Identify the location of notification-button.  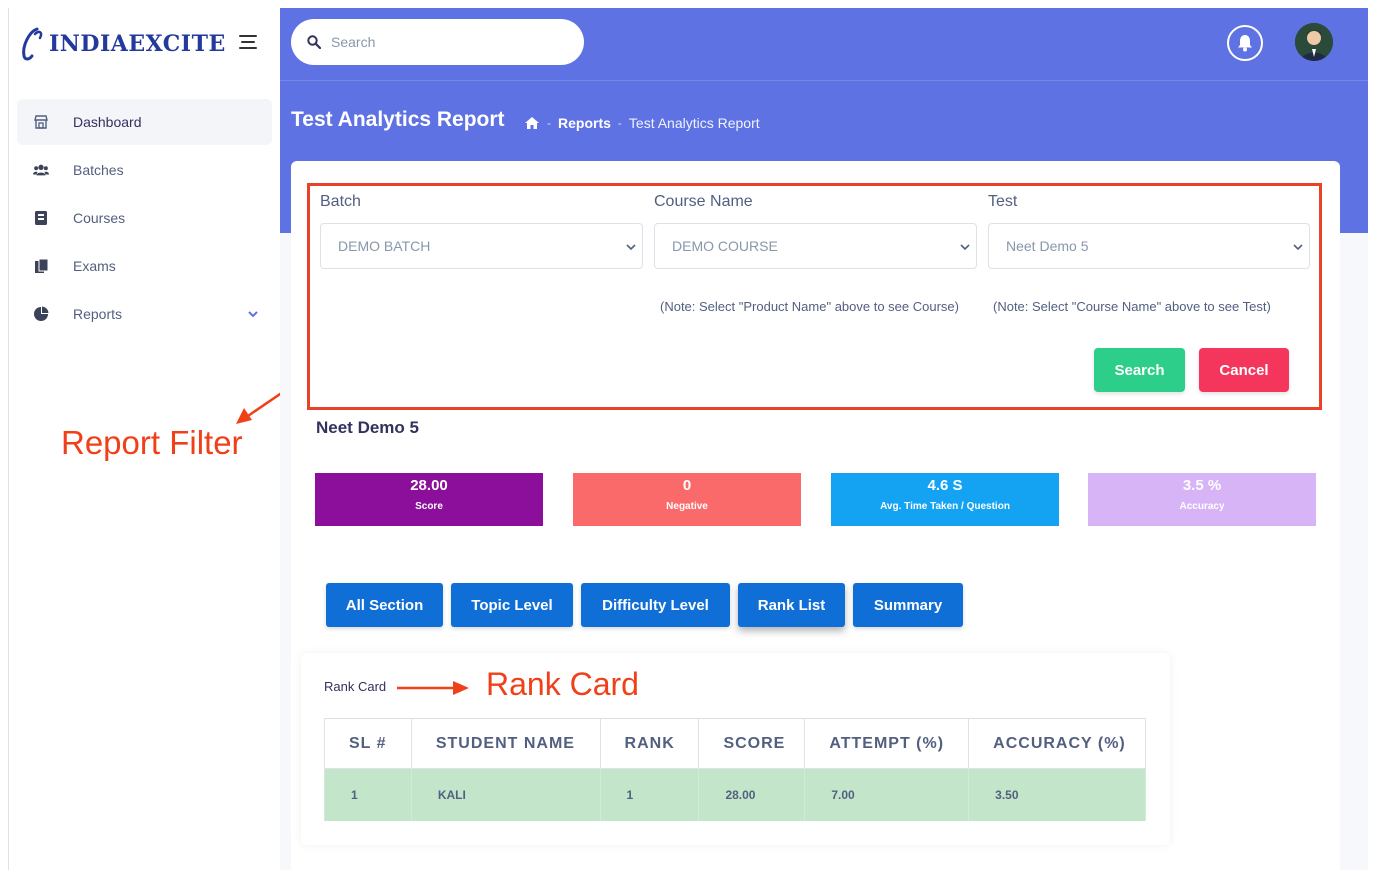
(1245, 43).